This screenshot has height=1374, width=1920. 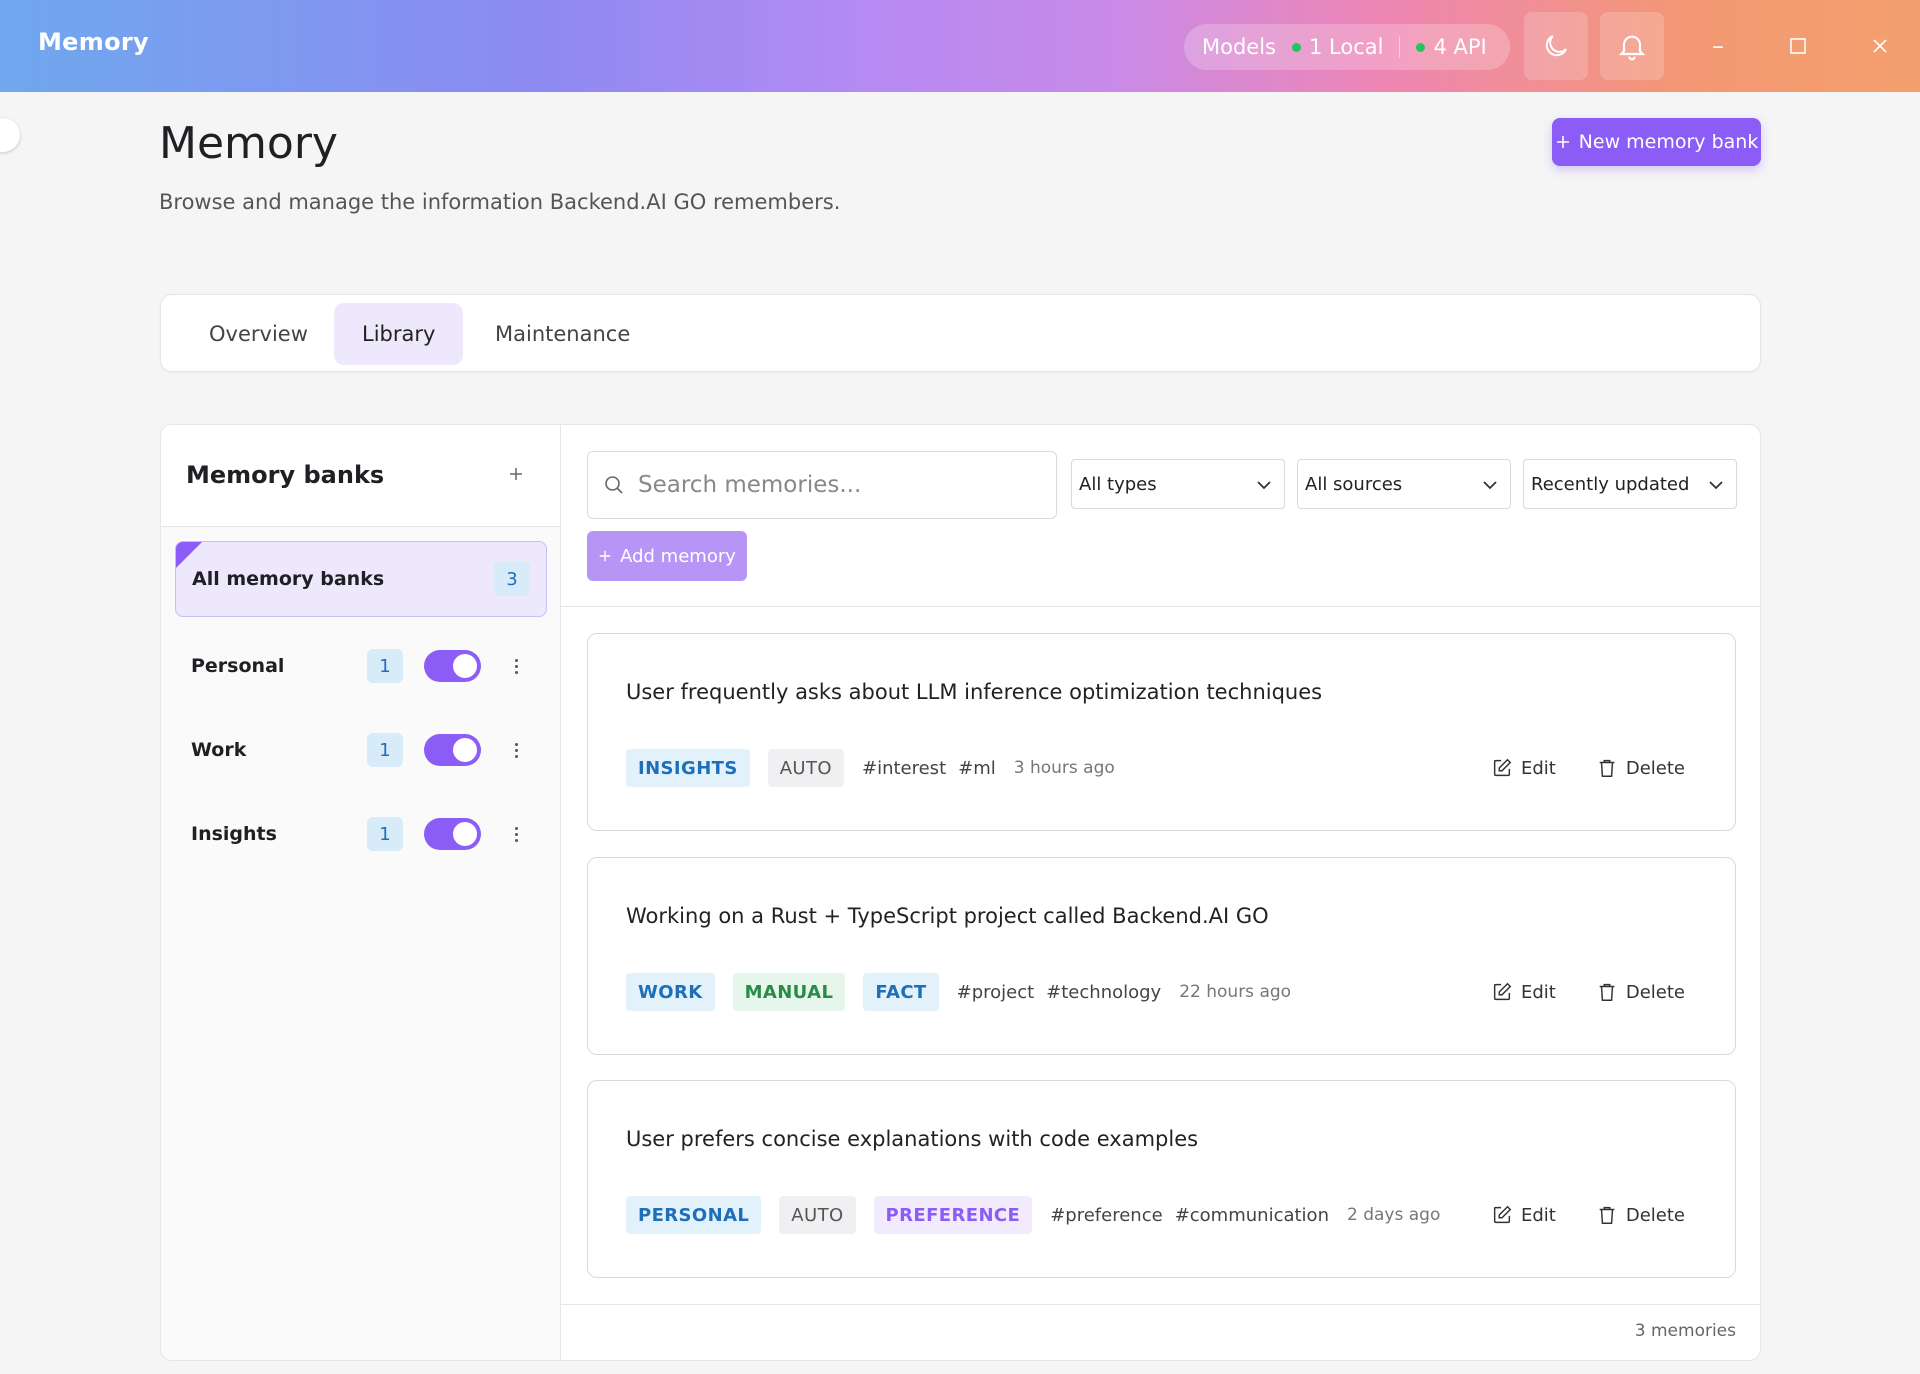 What do you see at coordinates (1880, 46) in the screenshot?
I see `close-button` at bounding box center [1880, 46].